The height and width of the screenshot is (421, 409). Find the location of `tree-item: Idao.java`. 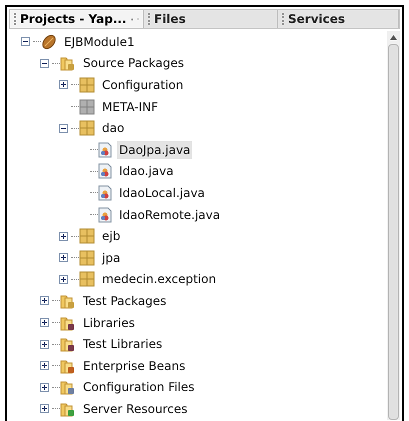

tree-item: Idao.java is located at coordinates (146, 171).